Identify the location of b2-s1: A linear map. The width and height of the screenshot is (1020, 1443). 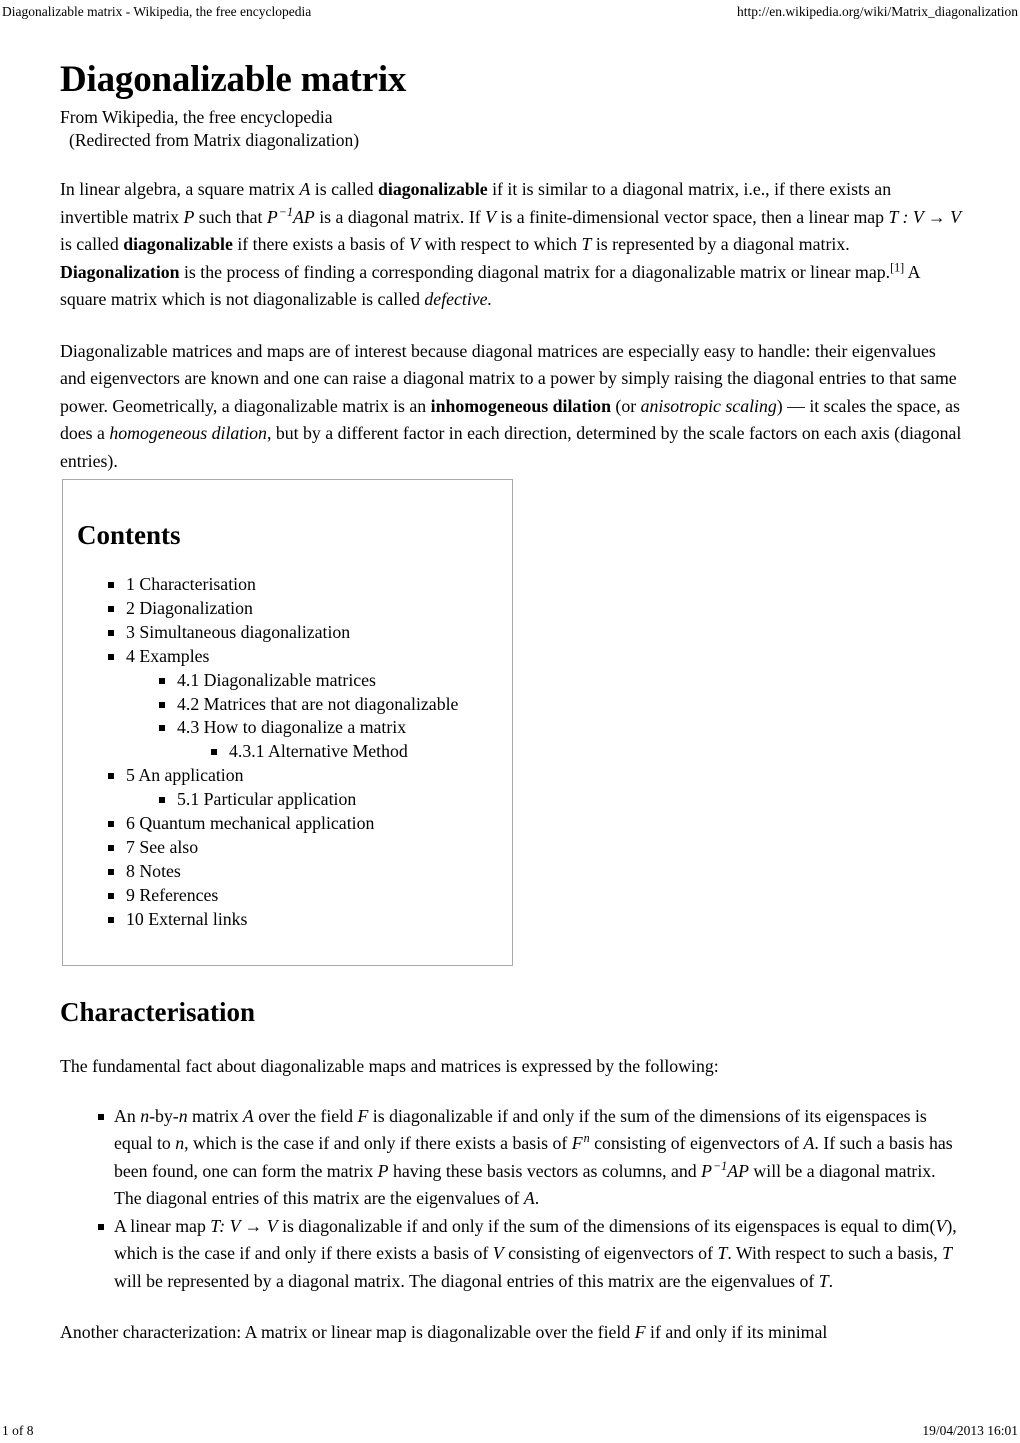
(162, 1225).